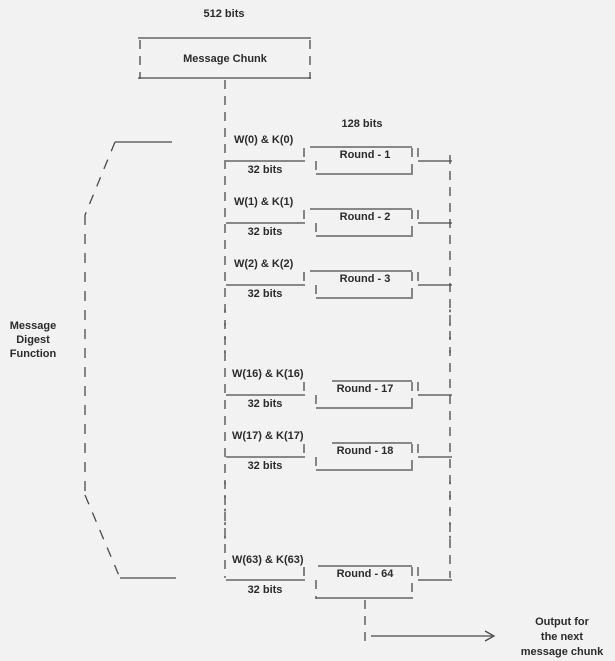 The height and width of the screenshot is (661, 615). I want to click on output-label-line-3: message chunk, so click(562, 652).